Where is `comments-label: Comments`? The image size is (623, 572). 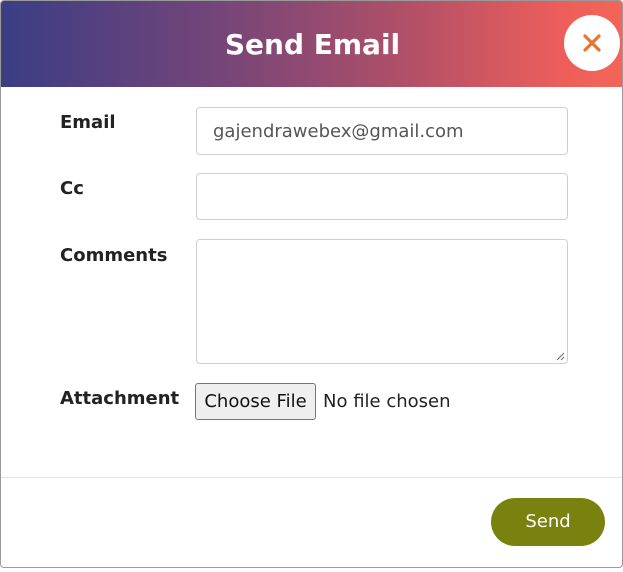 comments-label: Comments is located at coordinates (114, 255).